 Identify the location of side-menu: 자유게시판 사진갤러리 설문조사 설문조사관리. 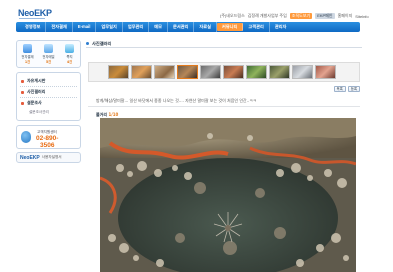
(48, 96).